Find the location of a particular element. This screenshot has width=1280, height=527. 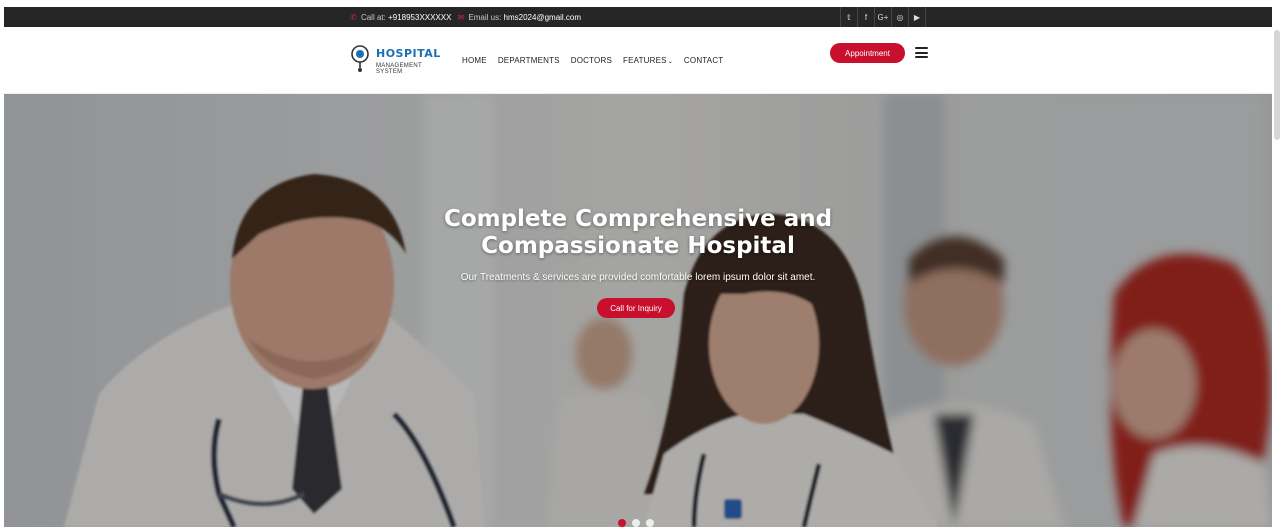

nav-doctors: DOCTORS is located at coordinates (591, 60).